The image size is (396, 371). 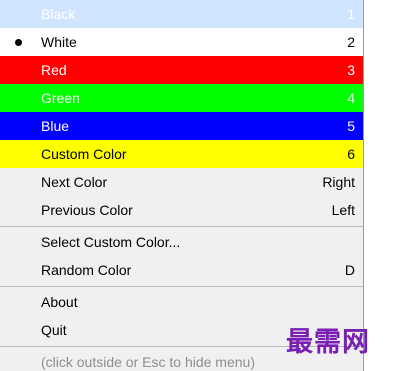 I want to click on menu-item-label: Red, so click(x=54, y=70).